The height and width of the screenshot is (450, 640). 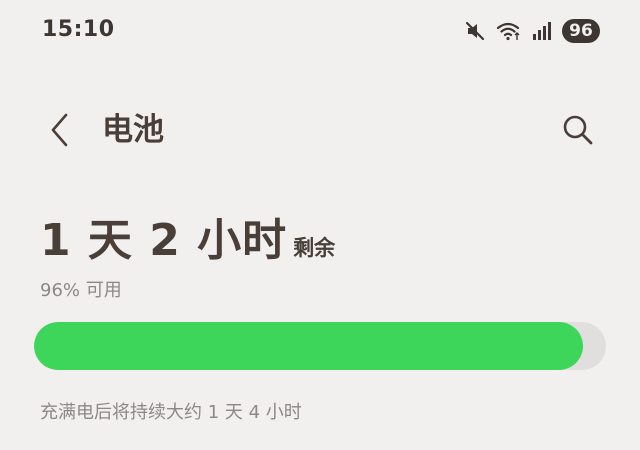 What do you see at coordinates (320, 31) in the screenshot?
I see `status-bar: 15:10 96` at bounding box center [320, 31].